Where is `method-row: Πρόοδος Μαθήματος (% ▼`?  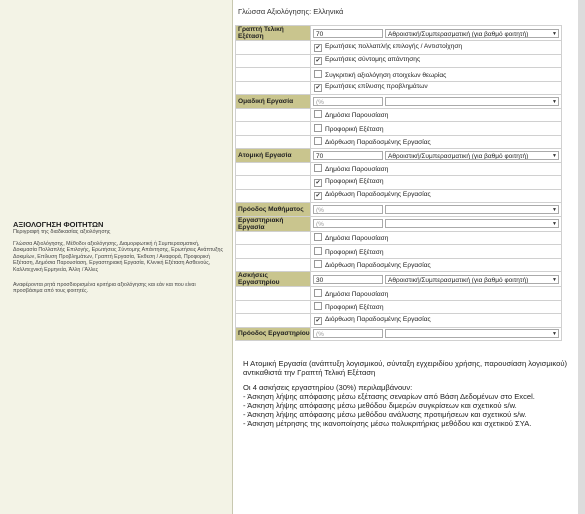 method-row: Πρόοδος Μαθήματος (% ▼ is located at coordinates (398, 209).